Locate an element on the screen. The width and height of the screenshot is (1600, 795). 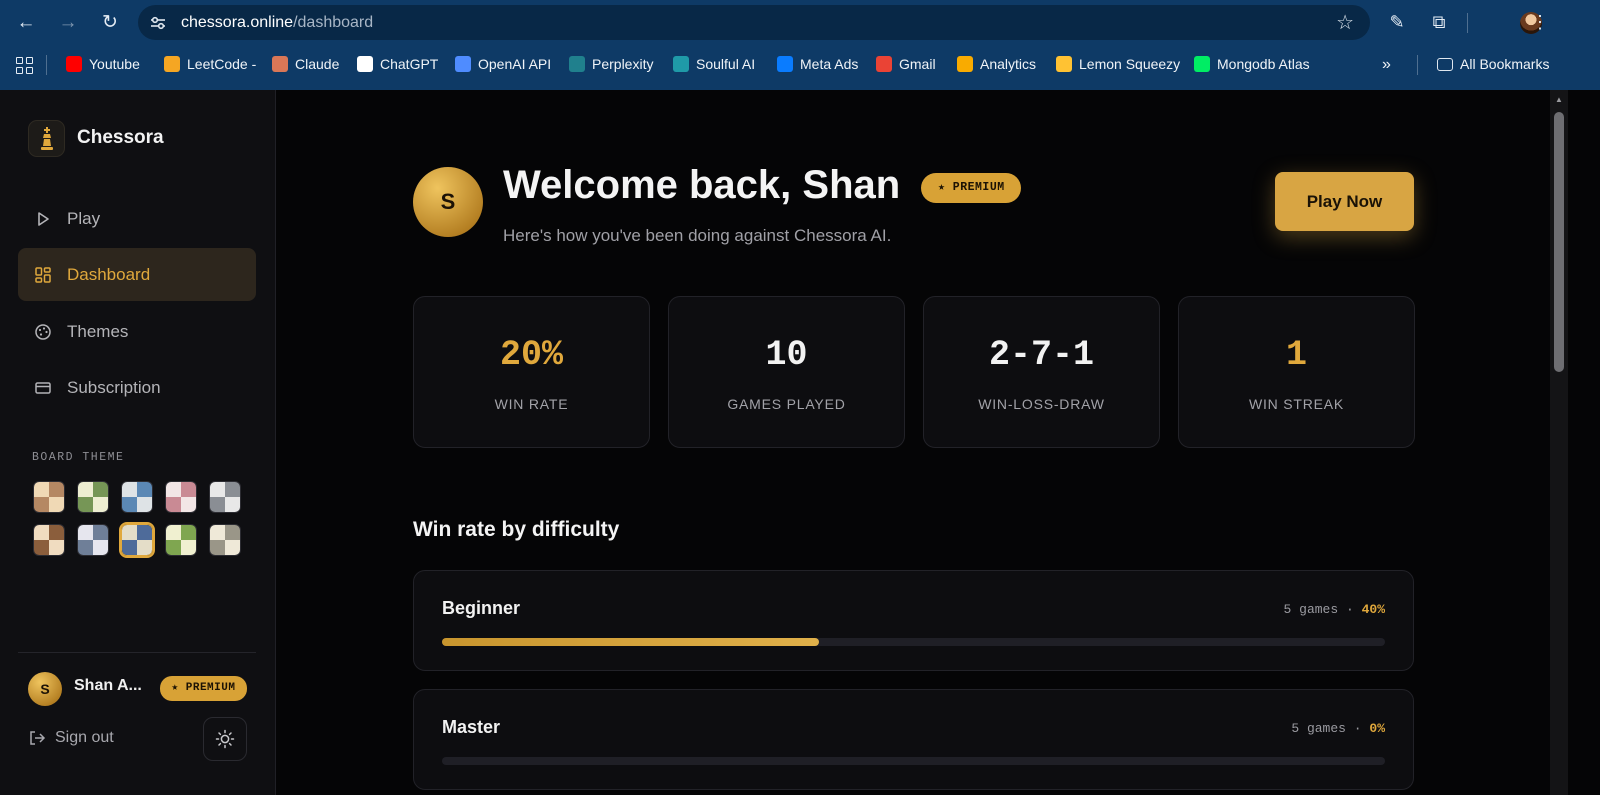
bookmark-label: Meta Ads is located at coordinates (829, 64).